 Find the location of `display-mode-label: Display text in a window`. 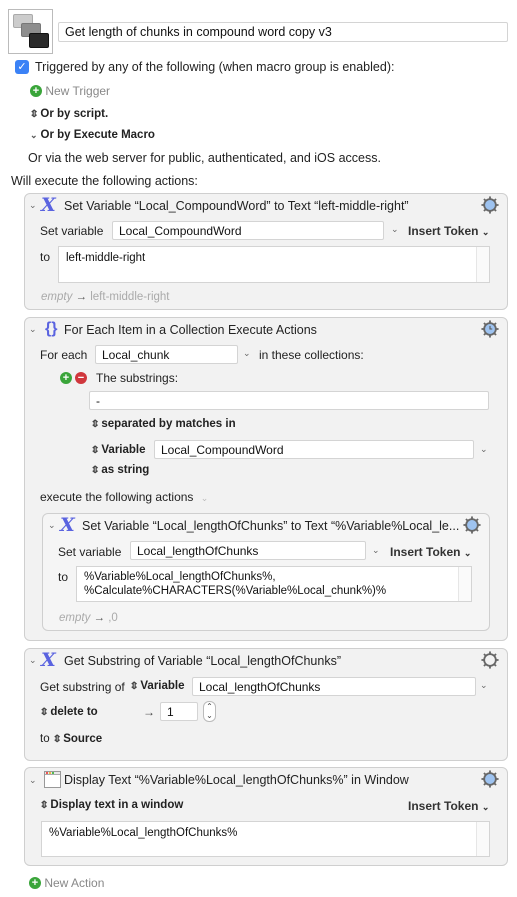

display-mode-label: Display text in a window is located at coordinates (117, 805).